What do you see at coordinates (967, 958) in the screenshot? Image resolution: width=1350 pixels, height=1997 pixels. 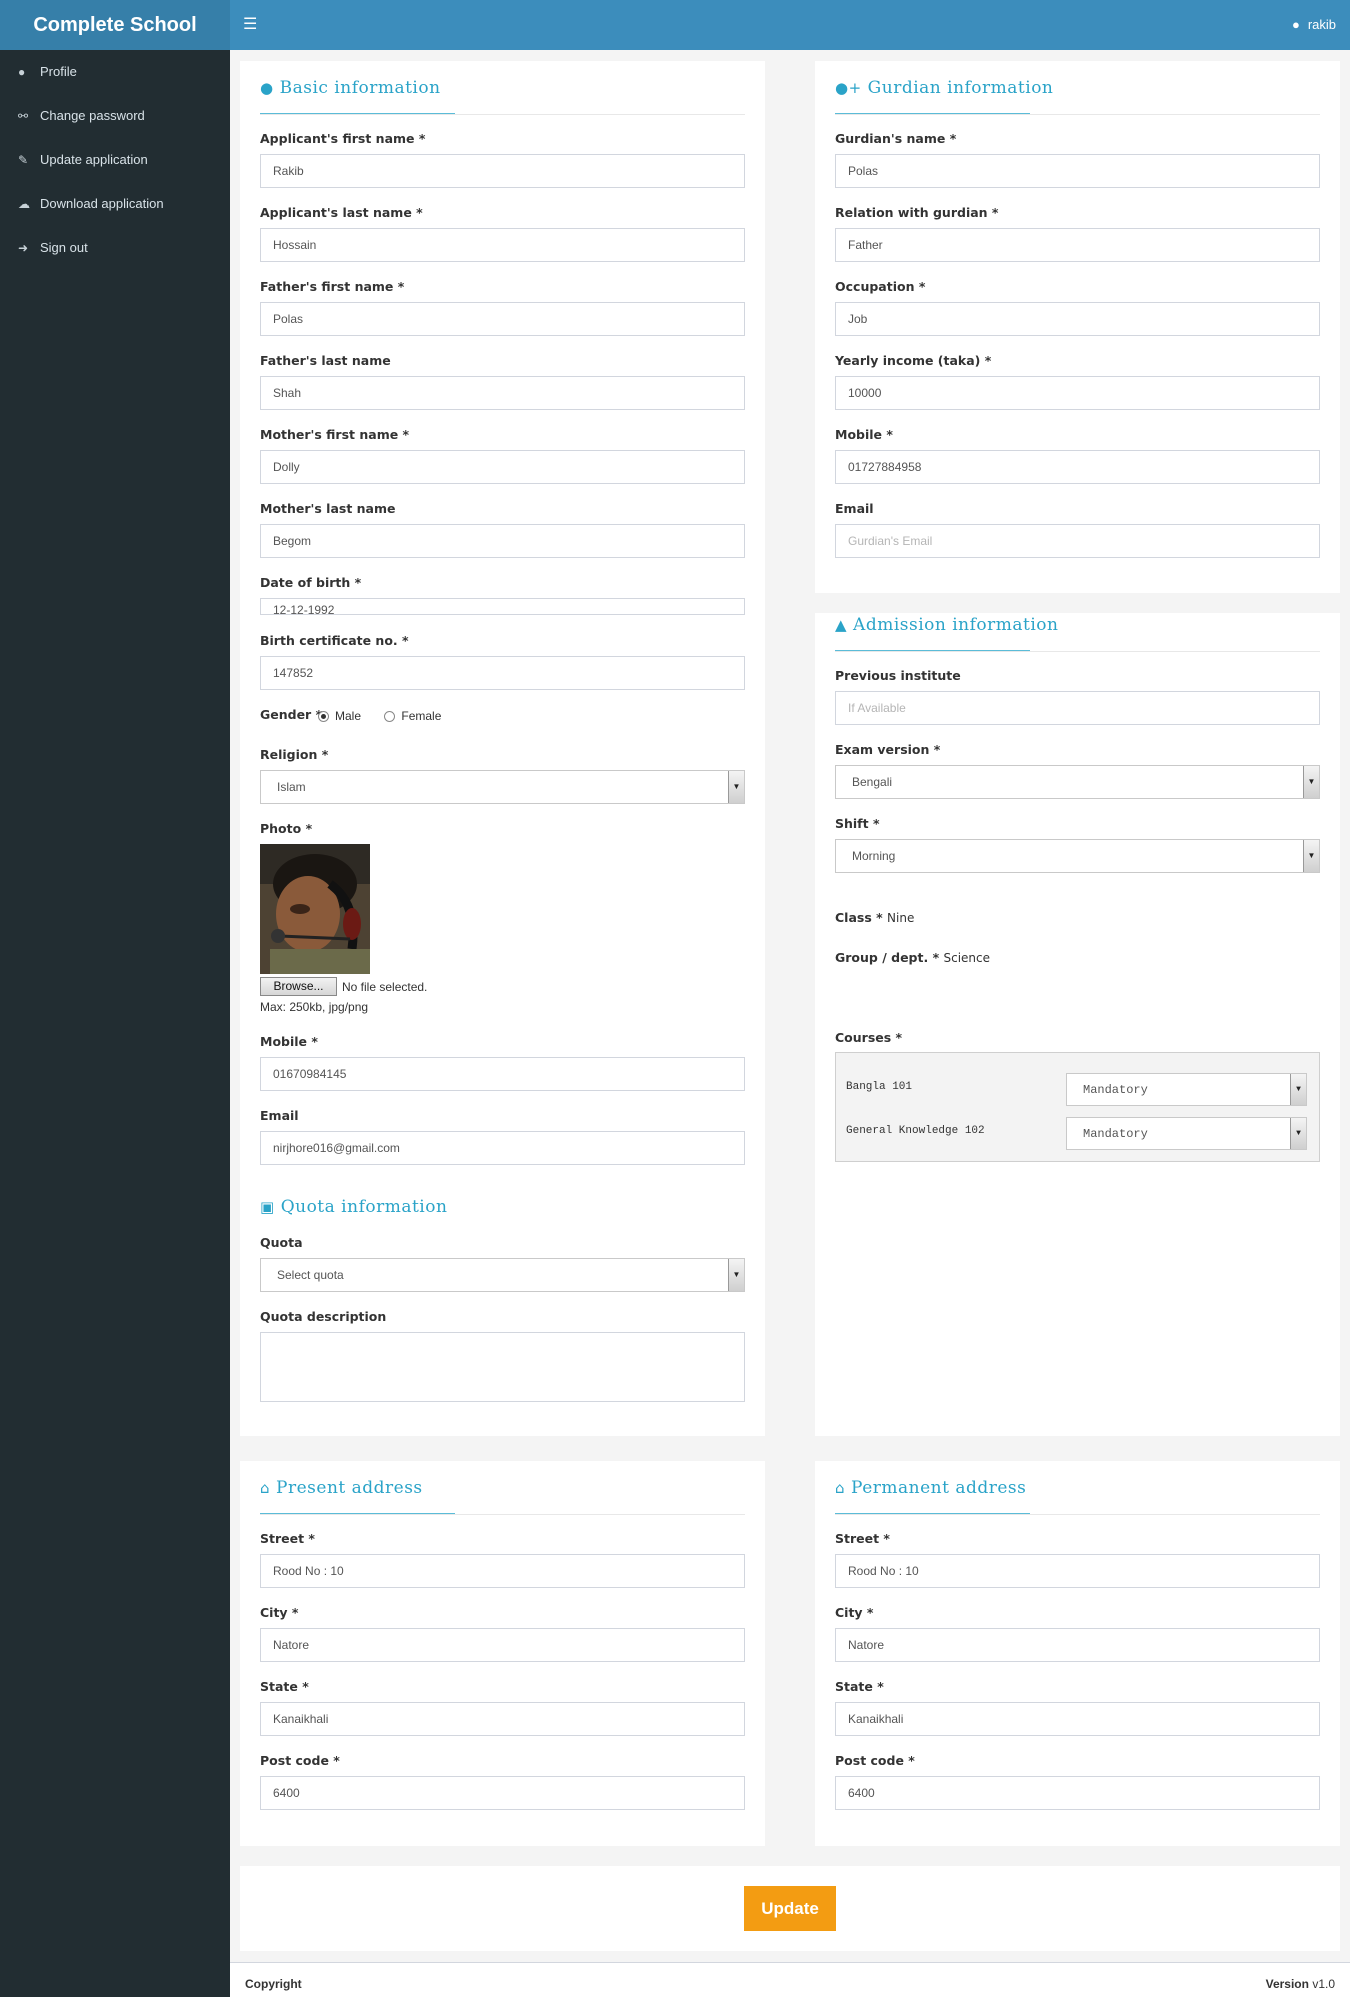 I see `group-value: Science` at bounding box center [967, 958].